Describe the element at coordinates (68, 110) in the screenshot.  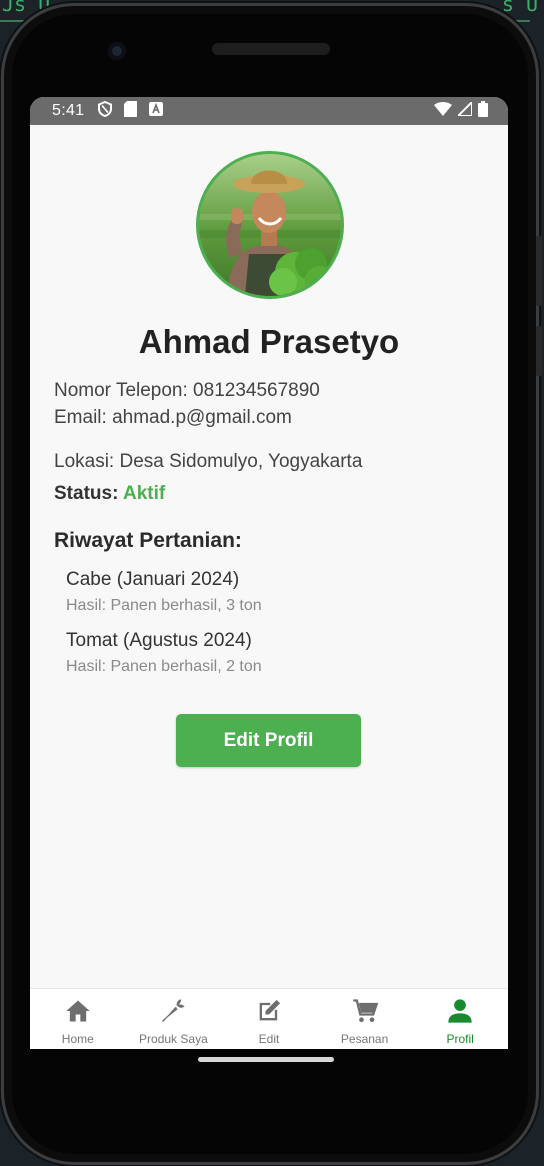
I see `status-time: 5:41` at that location.